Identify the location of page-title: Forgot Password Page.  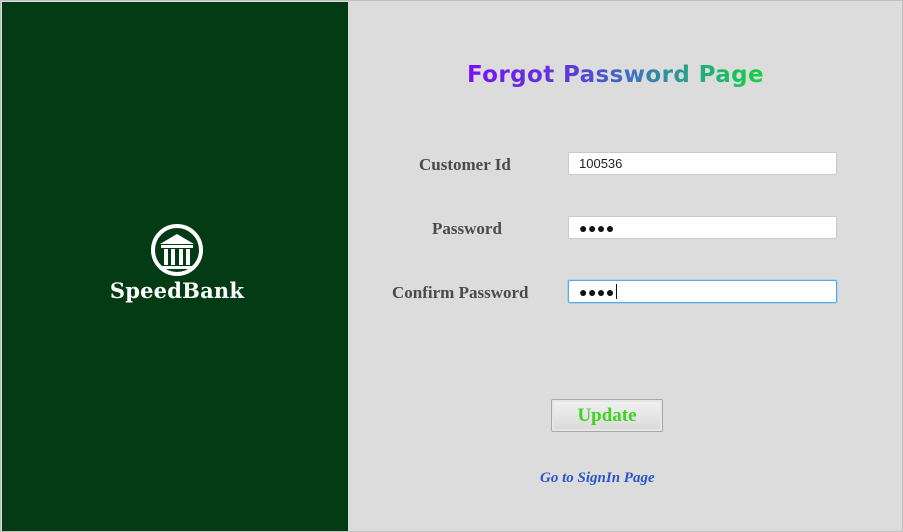
(616, 75).